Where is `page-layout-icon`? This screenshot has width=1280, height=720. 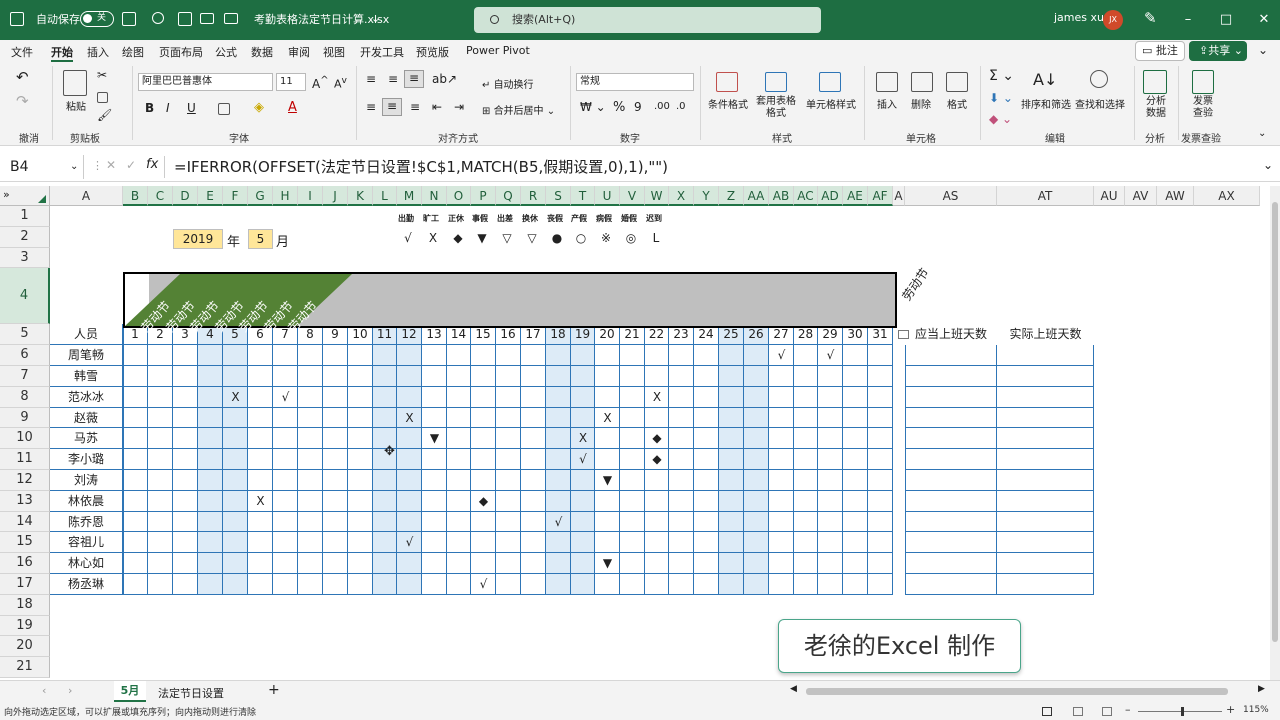 page-layout-icon is located at coordinates (1078, 711).